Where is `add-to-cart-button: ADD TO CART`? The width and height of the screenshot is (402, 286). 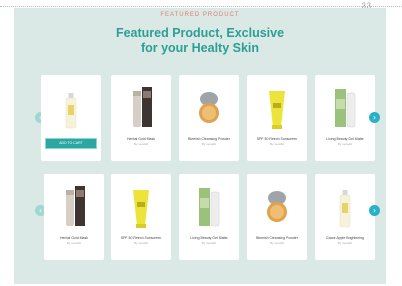 add-to-cart-button: ADD TO CART is located at coordinates (71, 143).